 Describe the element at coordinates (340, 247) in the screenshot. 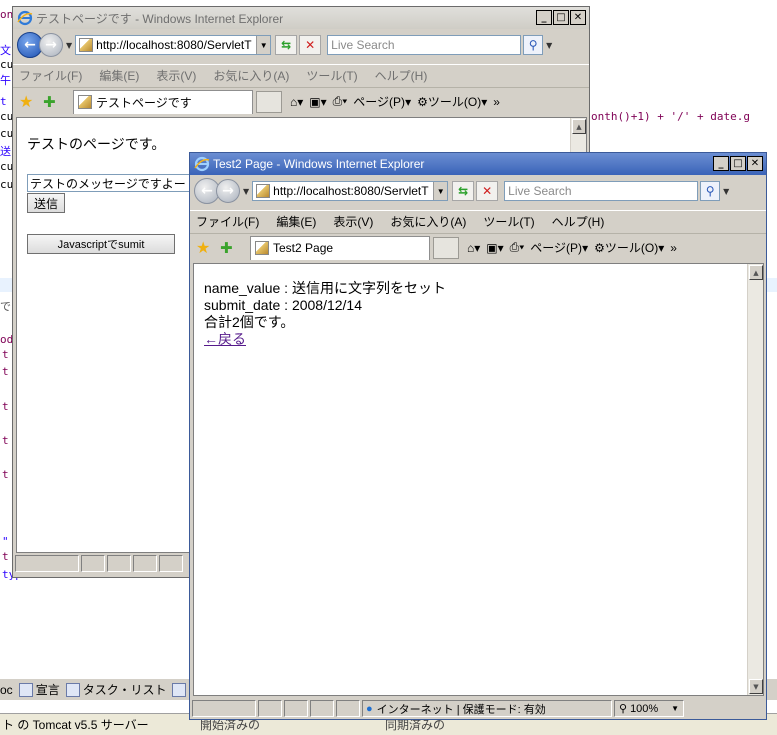

I see `tab-test2-page: Test2 Page` at that location.